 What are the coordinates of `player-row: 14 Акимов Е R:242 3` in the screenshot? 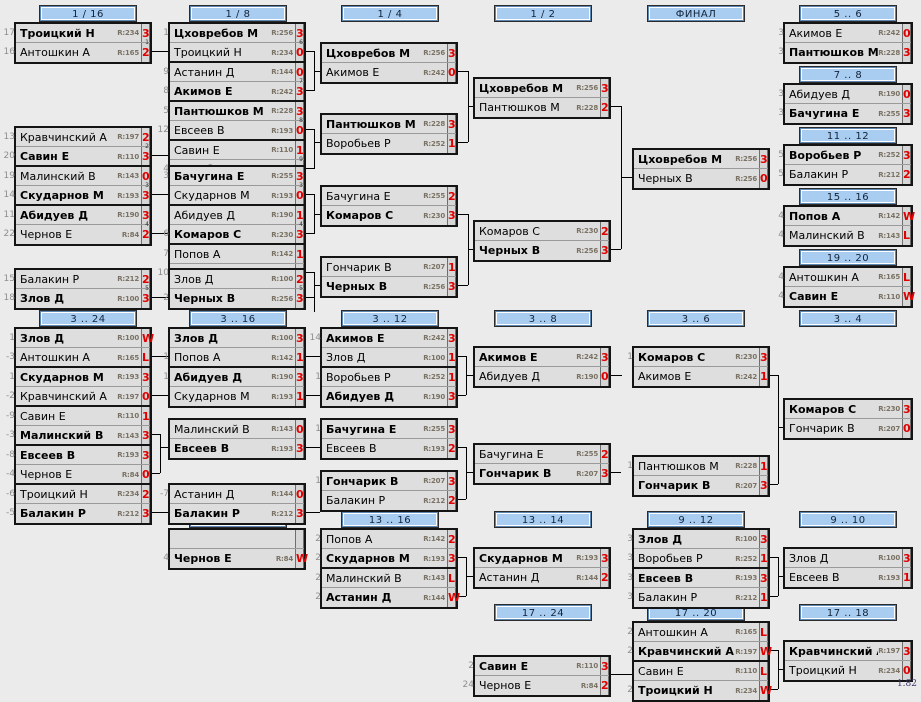 It's located at (383, 338).